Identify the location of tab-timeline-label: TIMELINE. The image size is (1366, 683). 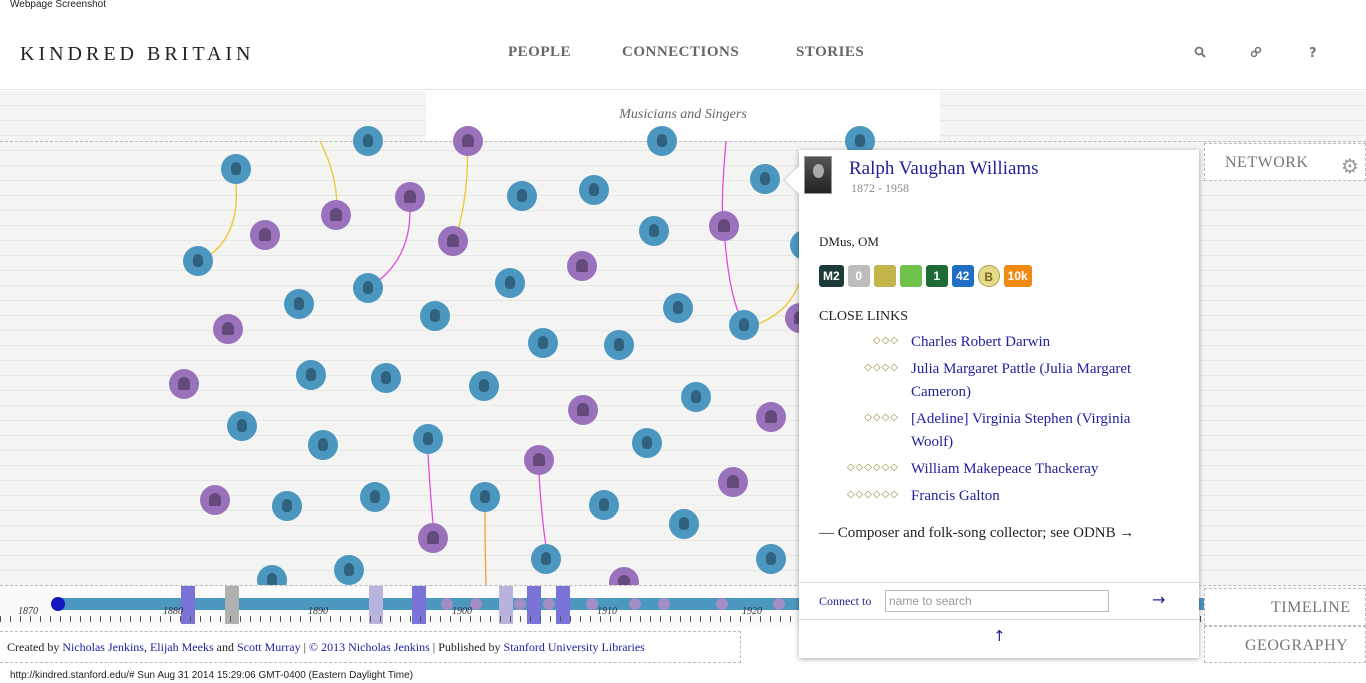
(1311, 607).